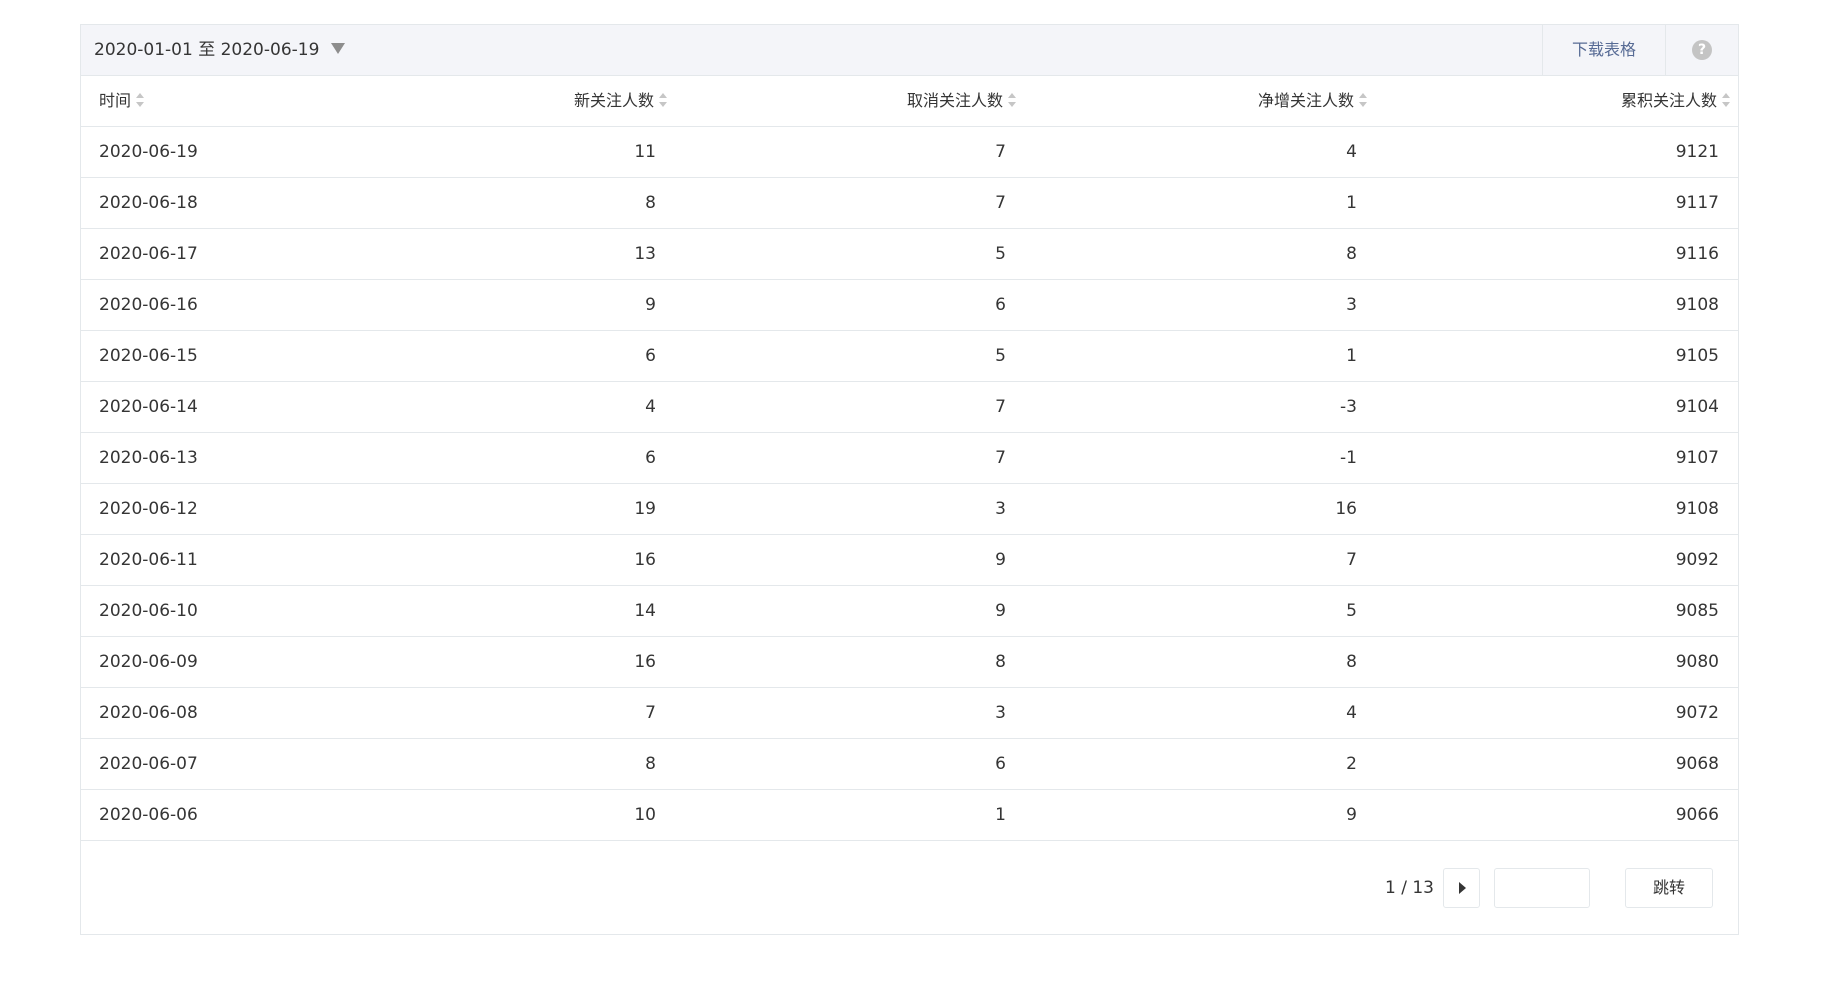 Image resolution: width=1828 pixels, height=989 pixels. What do you see at coordinates (1702, 50) in the screenshot?
I see `help-icon: ?` at bounding box center [1702, 50].